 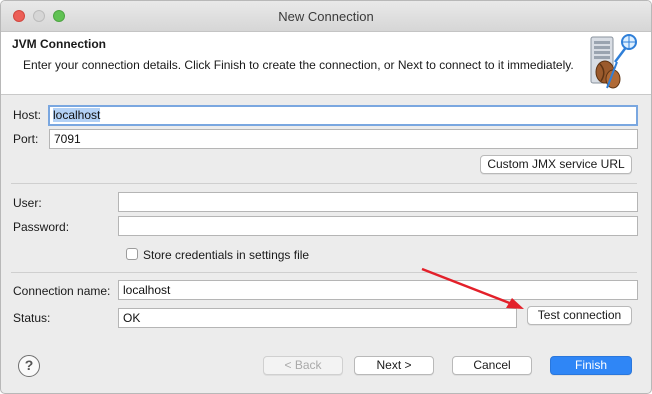 I want to click on back-button: < Back, so click(x=303, y=365).